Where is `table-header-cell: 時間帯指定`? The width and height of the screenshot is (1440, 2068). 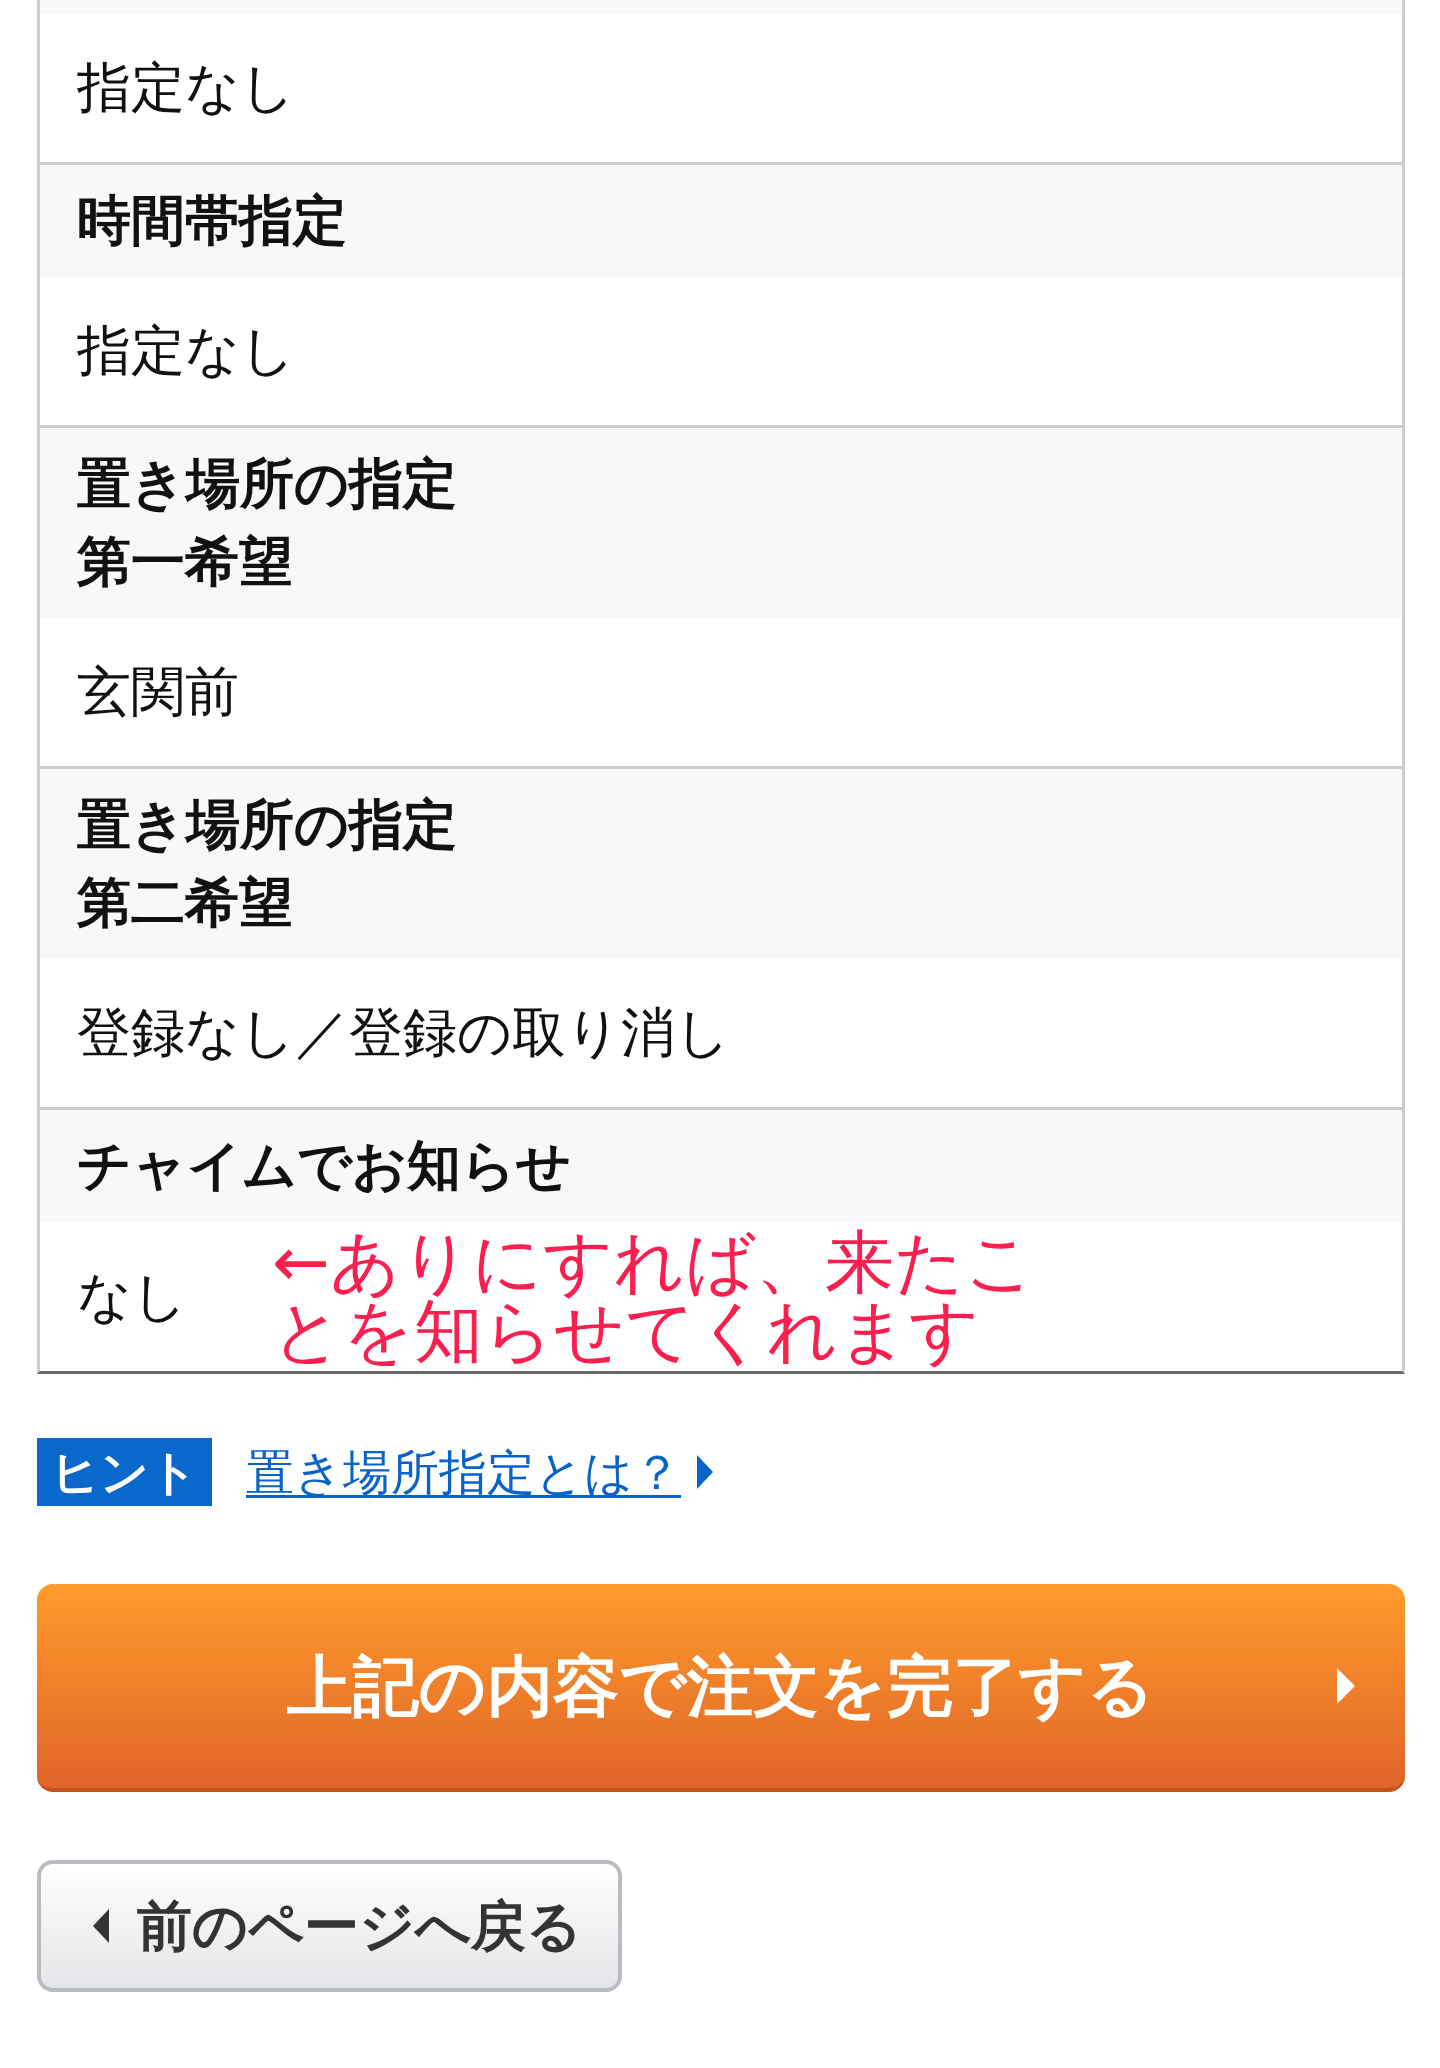 table-header-cell: 時間帯指定 is located at coordinates (721, 219).